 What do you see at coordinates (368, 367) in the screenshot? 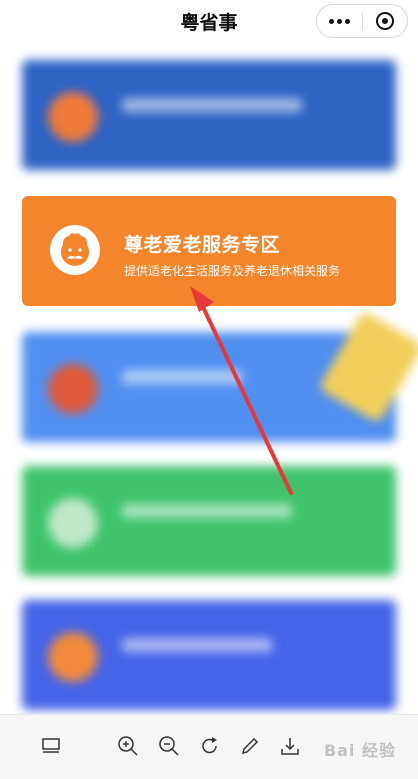
I see `corner-graphic` at bounding box center [368, 367].